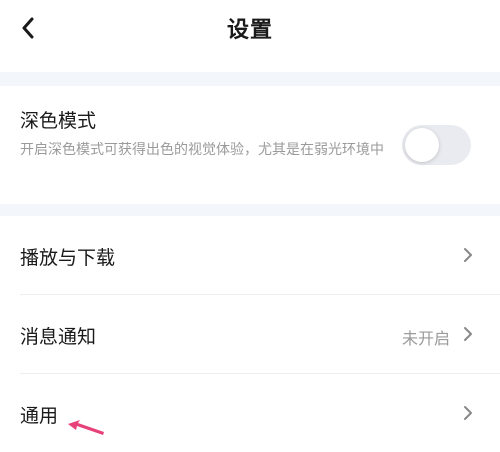 The width and height of the screenshot is (500, 452). I want to click on toggle-knob, so click(422, 145).